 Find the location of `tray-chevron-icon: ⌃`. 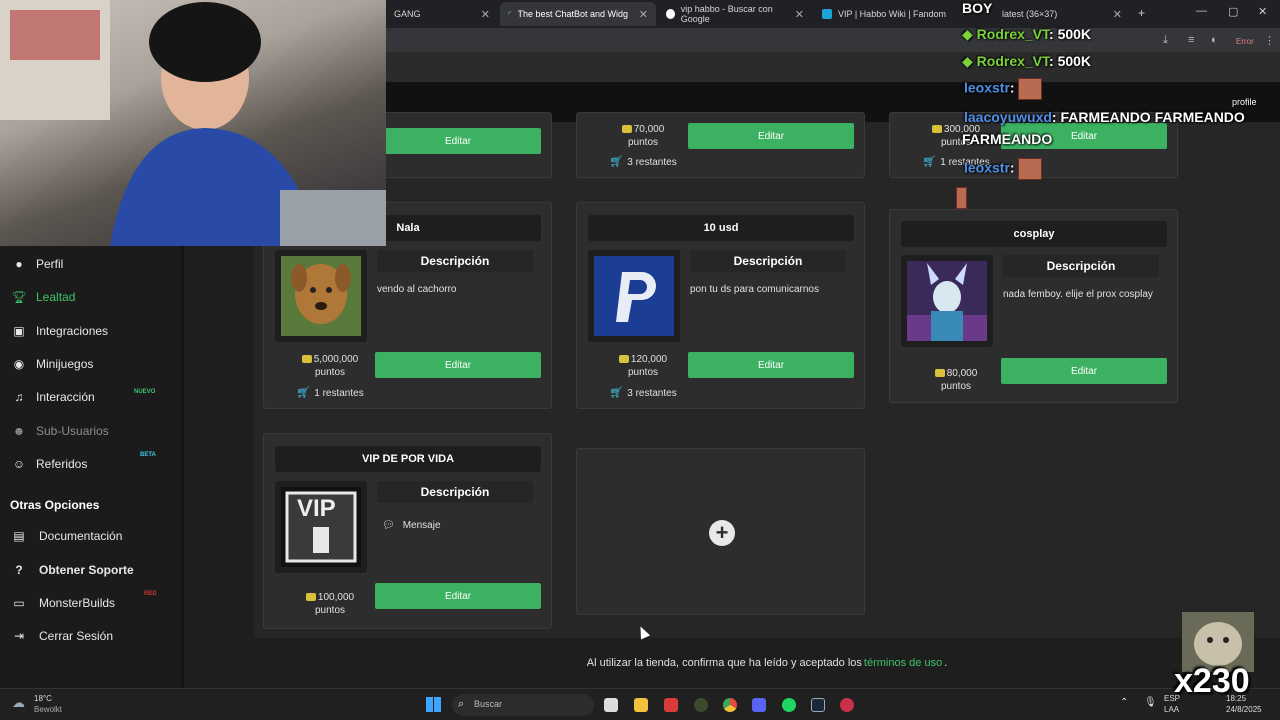

tray-chevron-icon: ⌃ is located at coordinates (1124, 702).